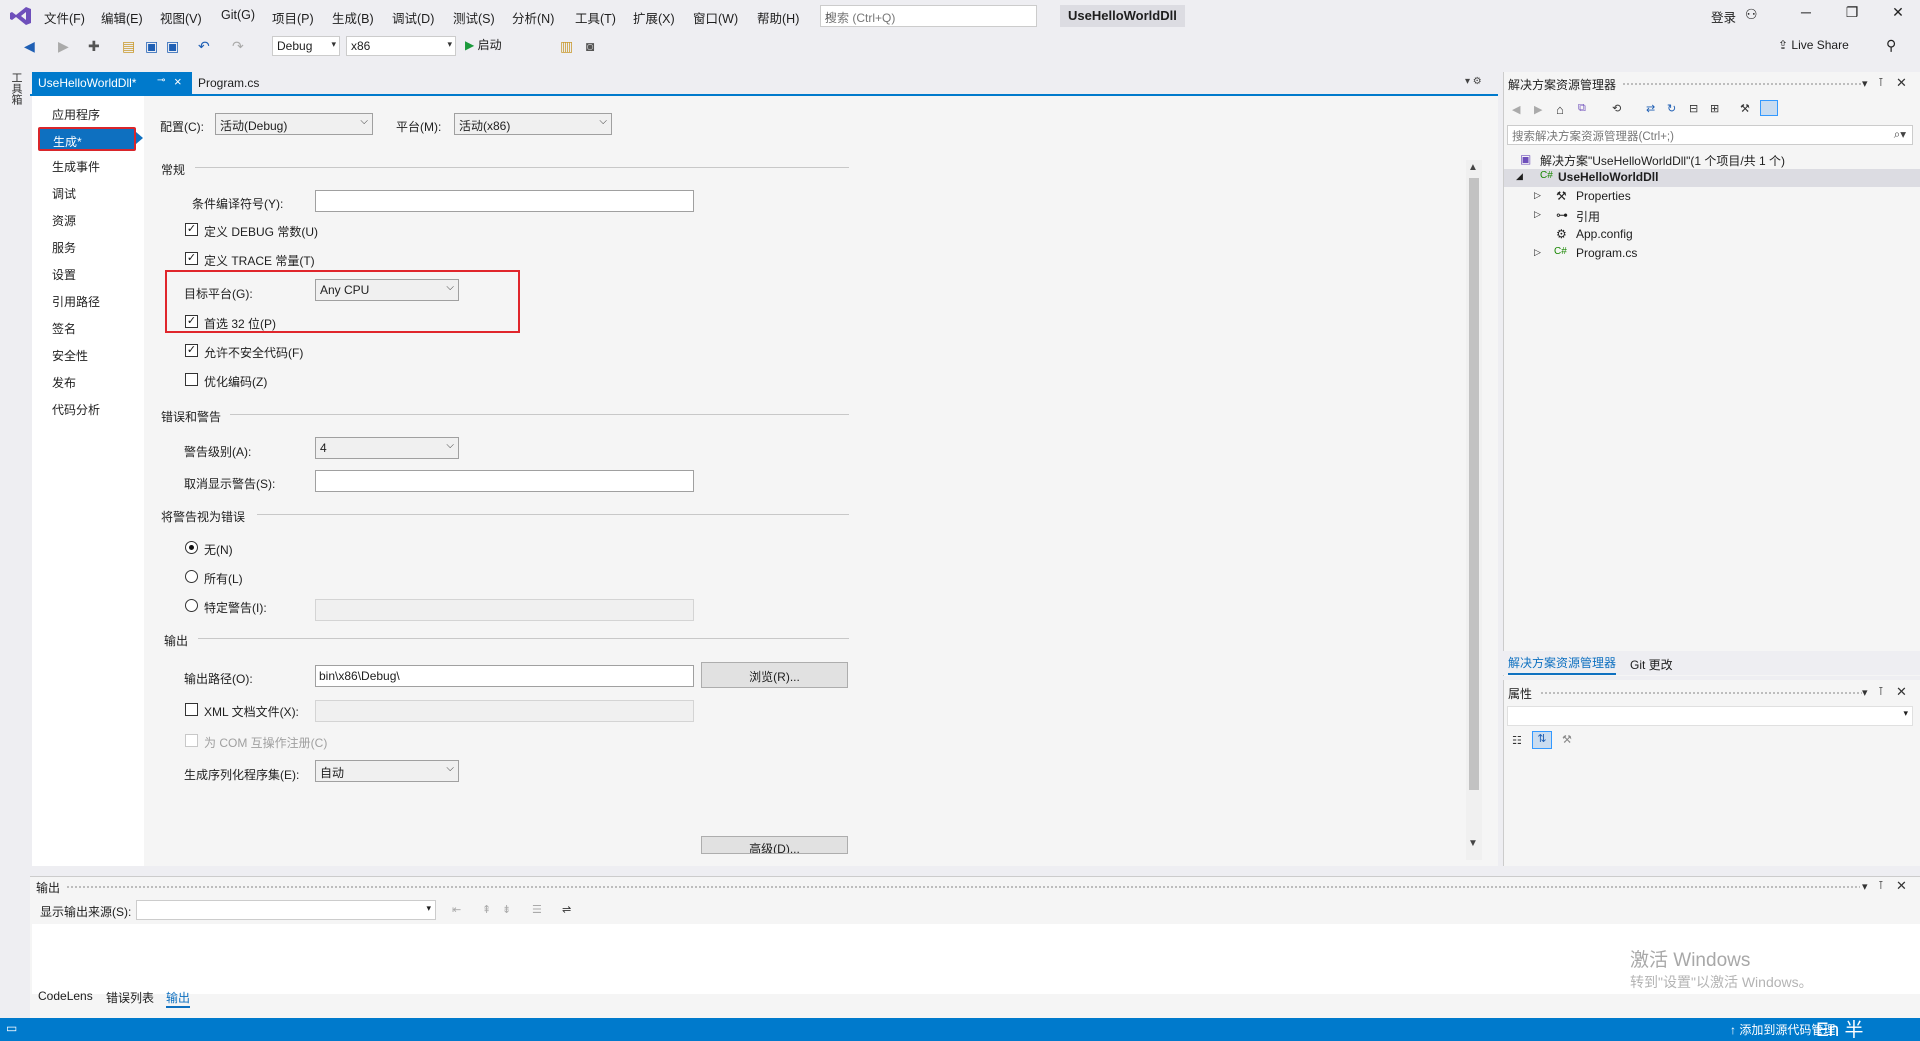 The width and height of the screenshot is (1920, 1041). I want to click on prefer32-checkbox: ✓, so click(191, 321).